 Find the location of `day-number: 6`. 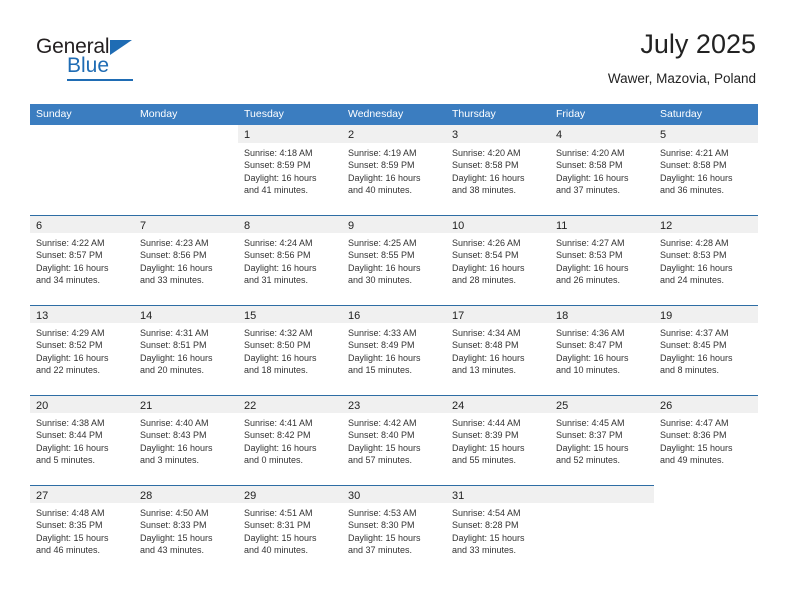

day-number: 6 is located at coordinates (39, 226).